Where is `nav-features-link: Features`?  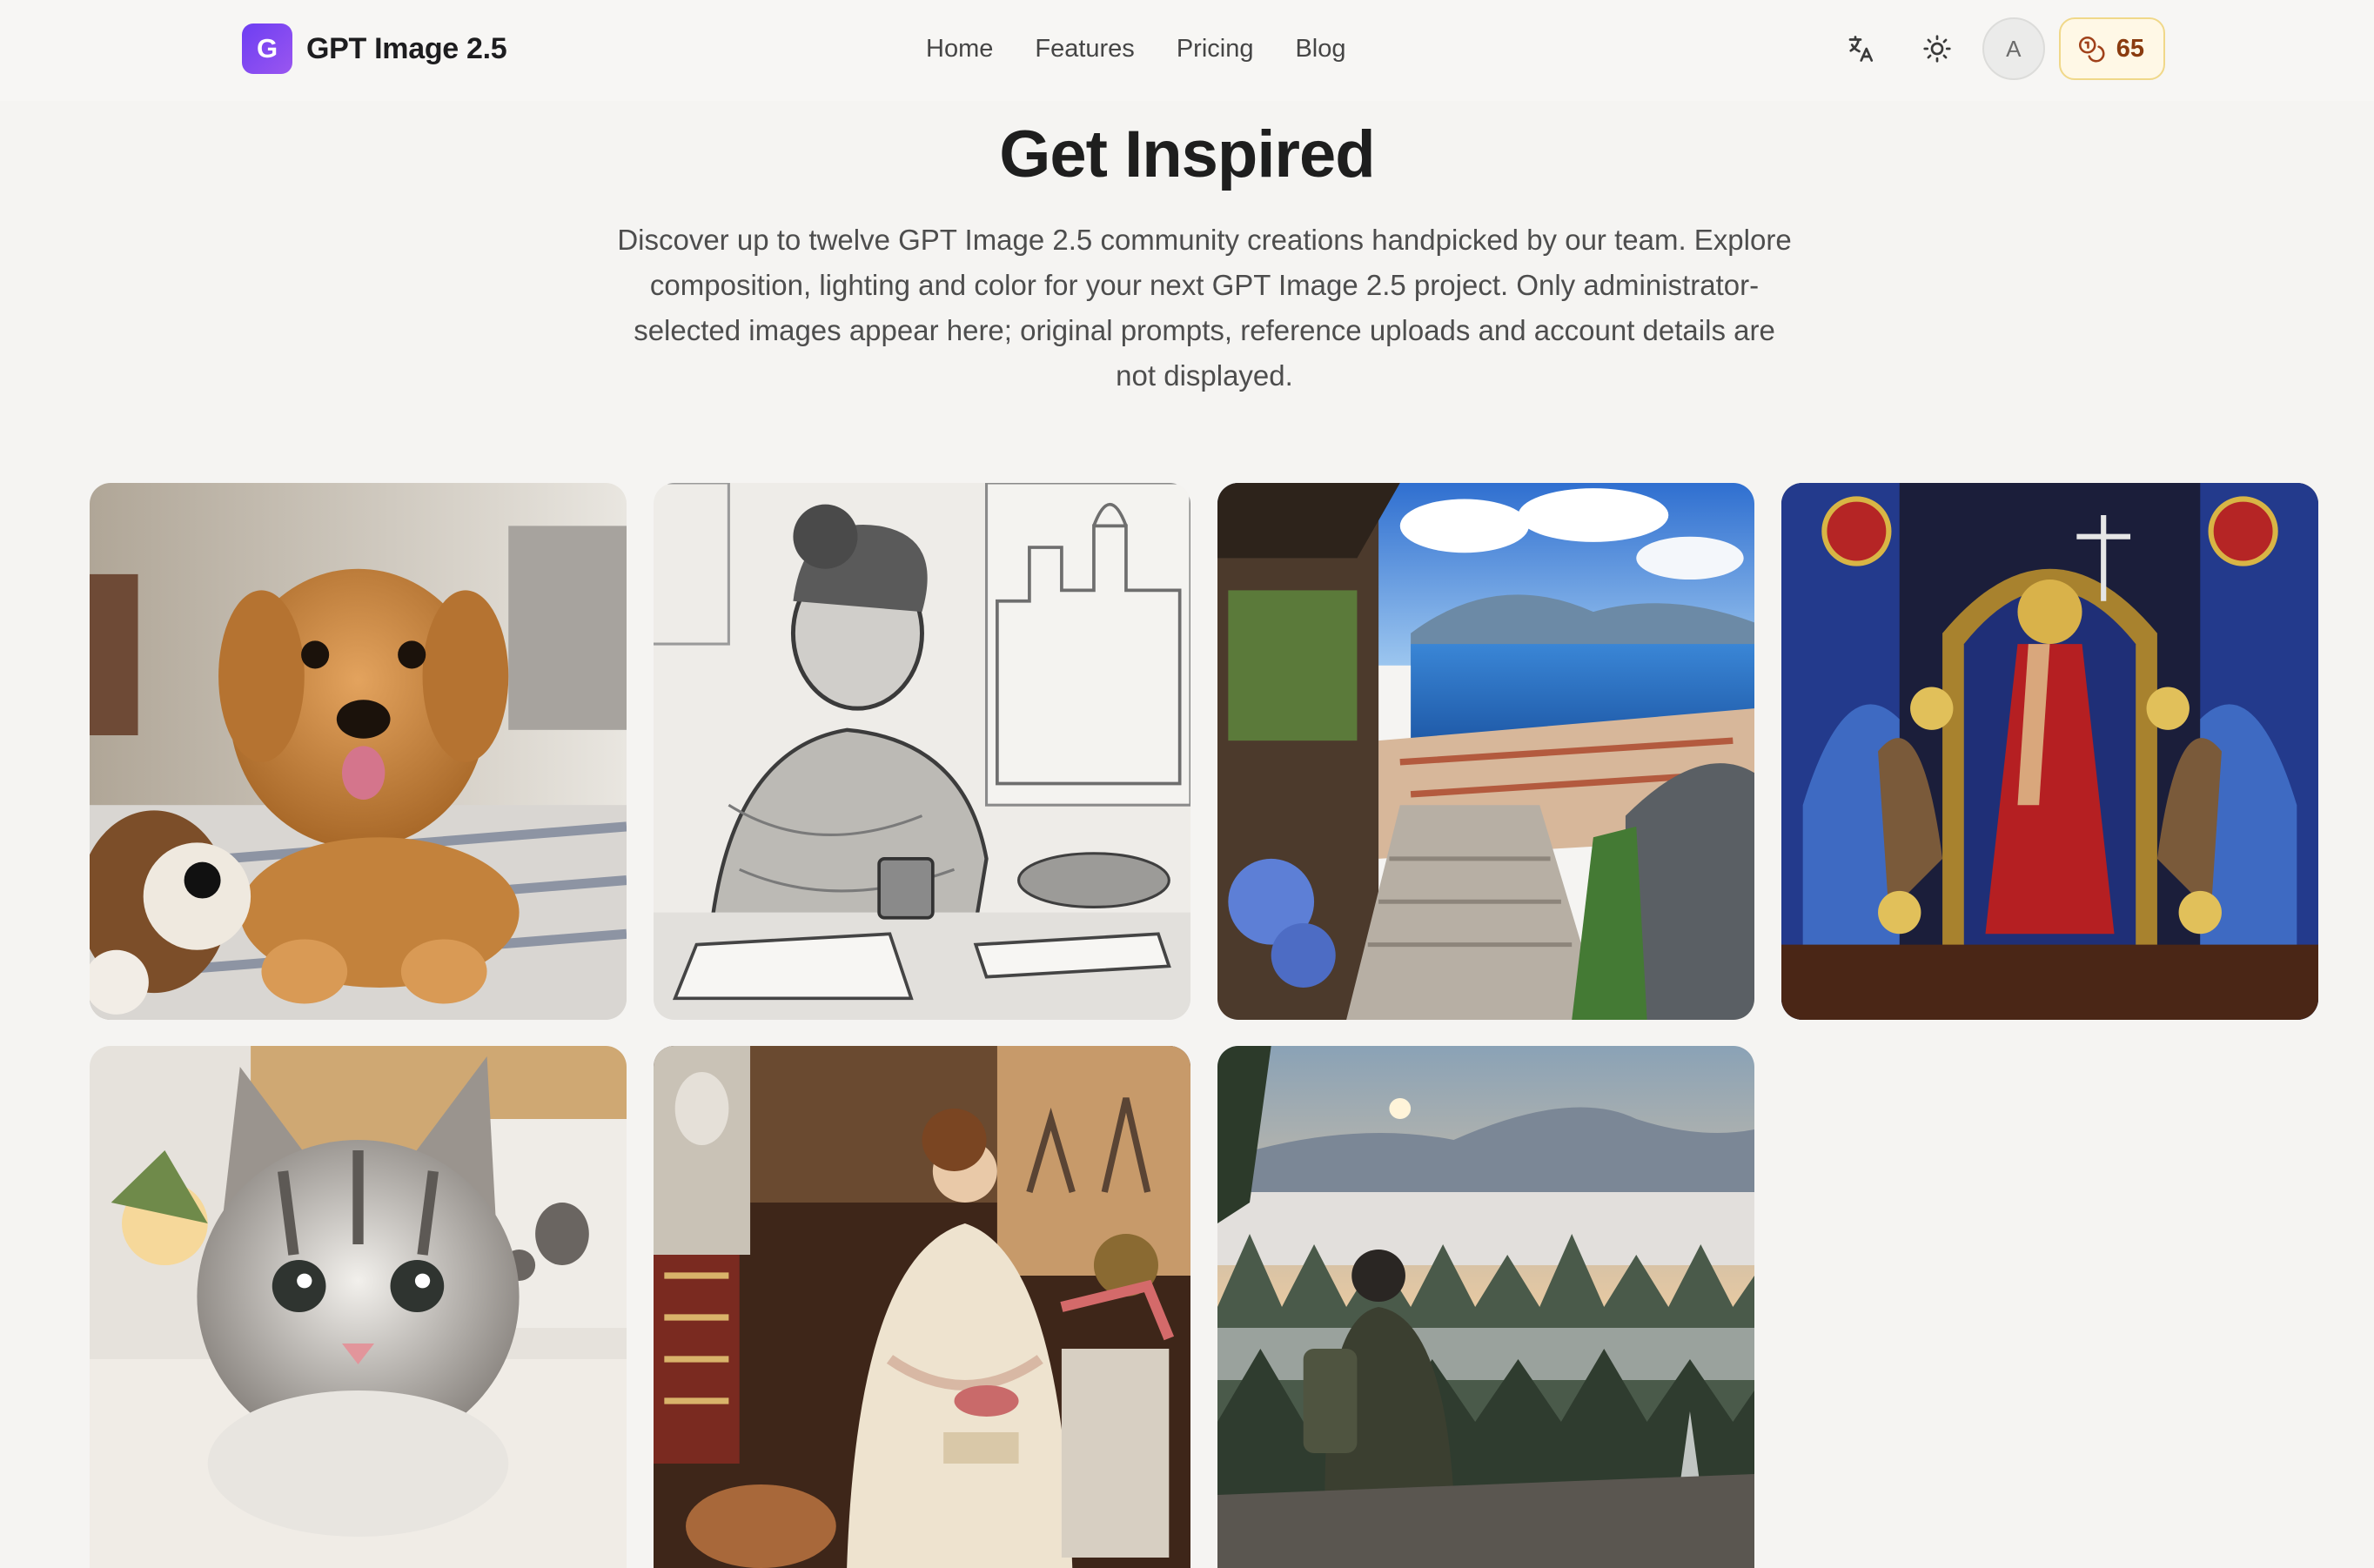 nav-features-link: Features is located at coordinates (1084, 50).